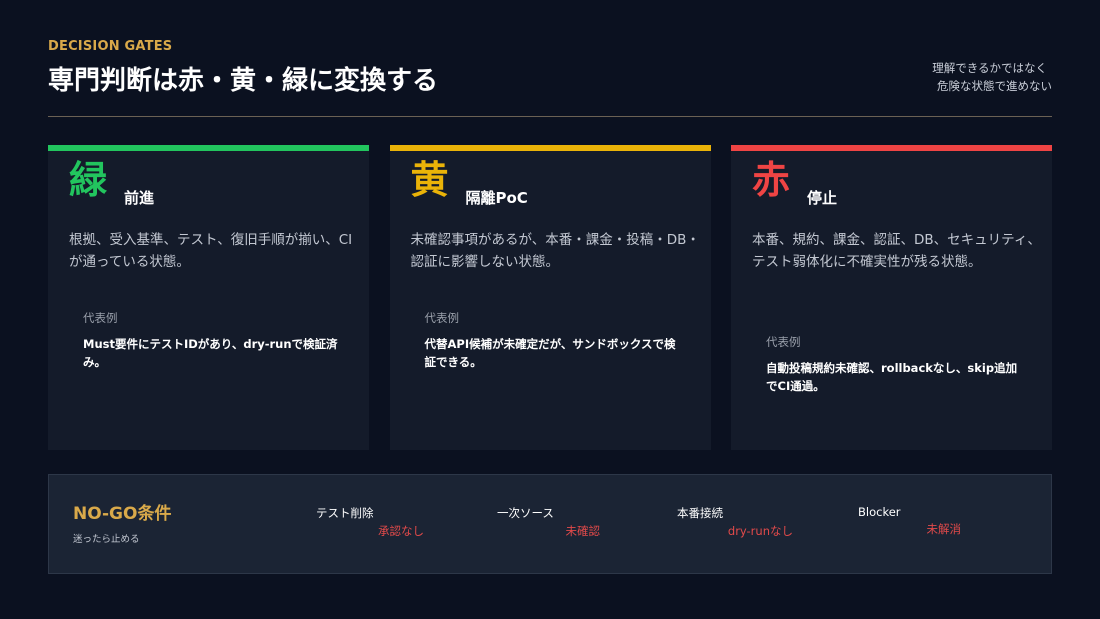 This screenshot has height=619, width=1100. Describe the element at coordinates (345, 513) in the screenshot. I see `nogo-item-label: テスト削除` at that location.